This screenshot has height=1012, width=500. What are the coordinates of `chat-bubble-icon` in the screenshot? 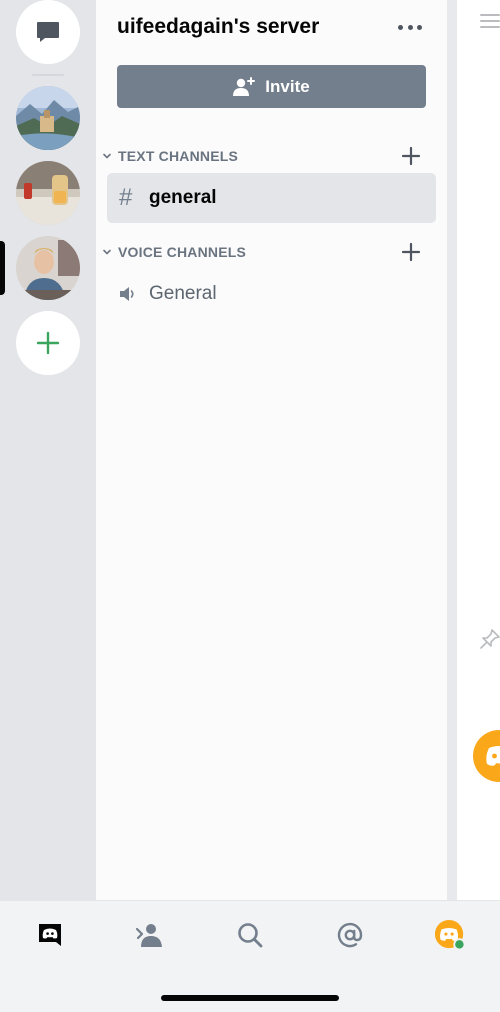 It's located at (48, 32).